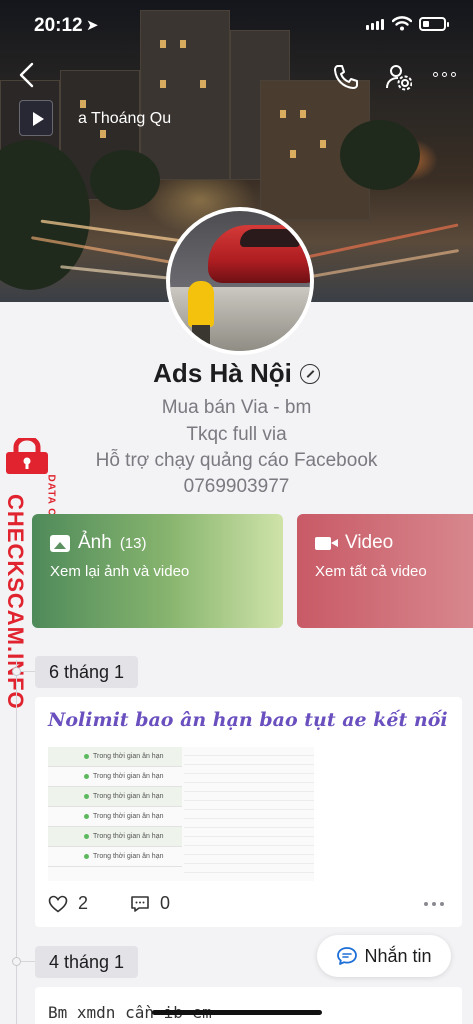  What do you see at coordinates (346, 77) in the screenshot?
I see `phone-icon` at bounding box center [346, 77].